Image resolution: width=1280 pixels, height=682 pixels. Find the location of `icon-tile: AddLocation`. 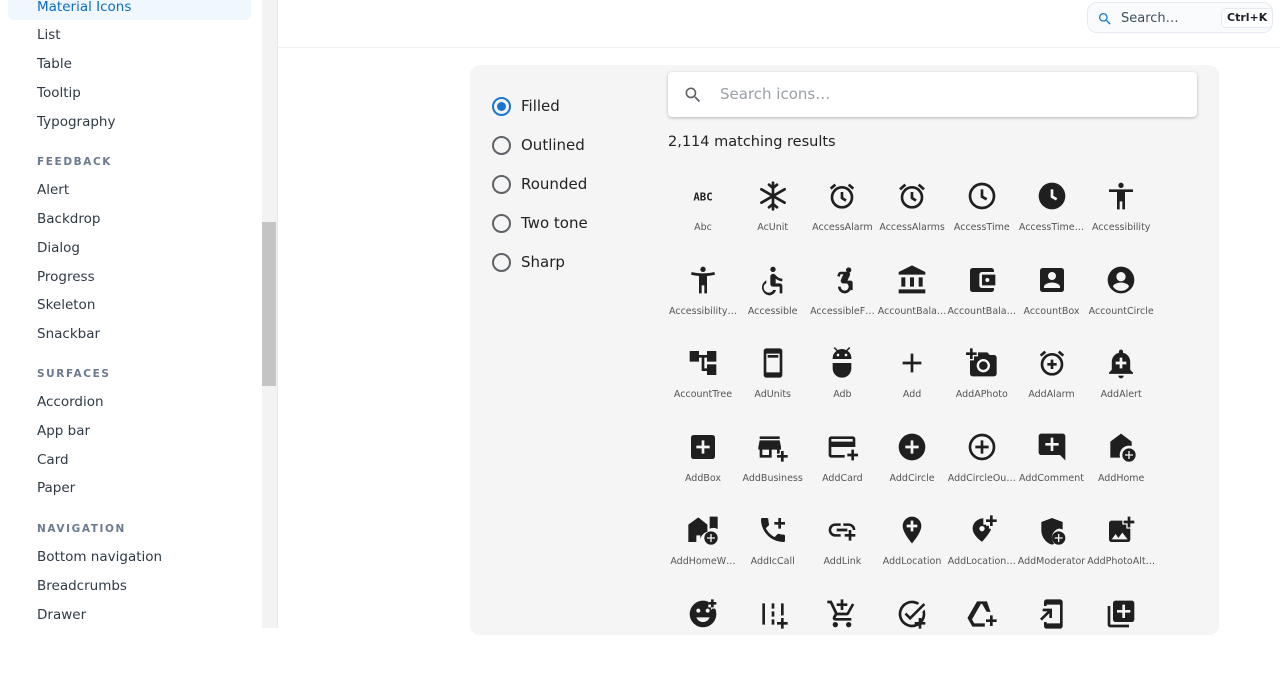

icon-tile: AddLocation is located at coordinates (912, 556).